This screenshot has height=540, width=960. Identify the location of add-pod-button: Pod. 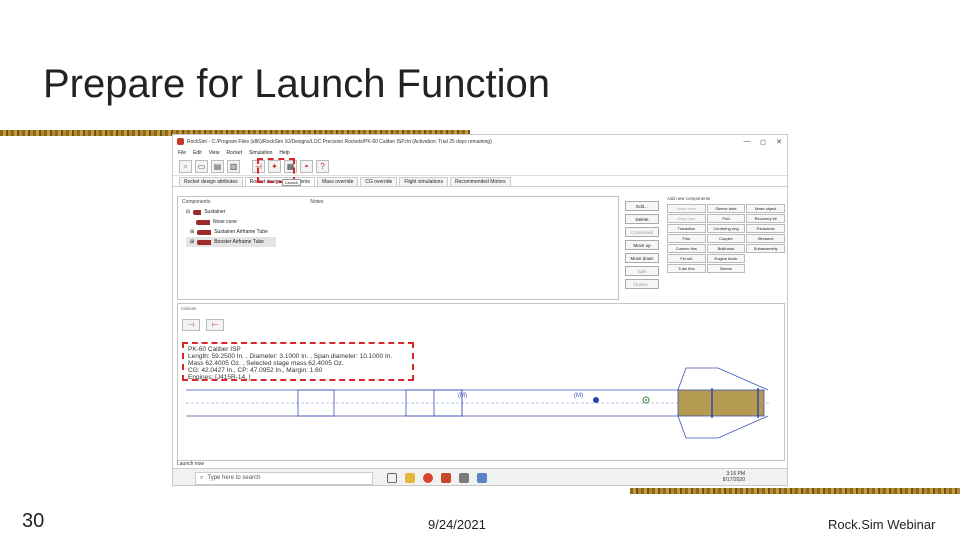
(726, 218).